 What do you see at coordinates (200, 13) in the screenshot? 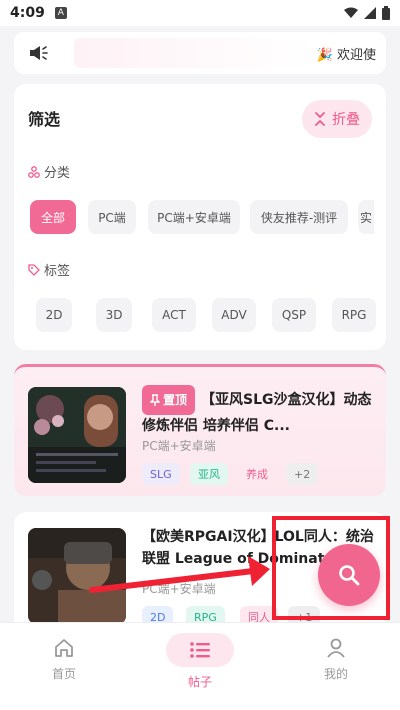
I see `status-bar: 4:09 A` at bounding box center [200, 13].